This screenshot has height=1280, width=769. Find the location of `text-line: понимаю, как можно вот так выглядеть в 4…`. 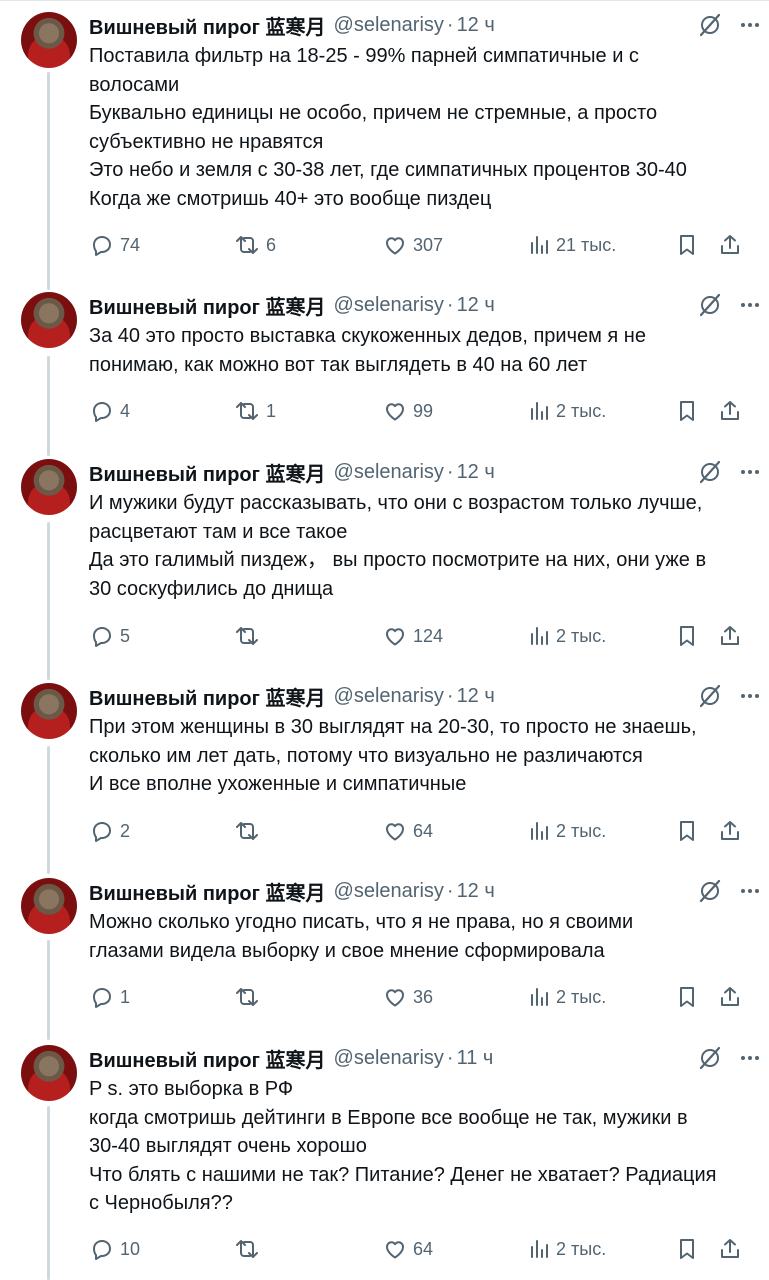

text-line: понимаю, как можно вот так выглядеть в 4… is located at coordinates (338, 364).